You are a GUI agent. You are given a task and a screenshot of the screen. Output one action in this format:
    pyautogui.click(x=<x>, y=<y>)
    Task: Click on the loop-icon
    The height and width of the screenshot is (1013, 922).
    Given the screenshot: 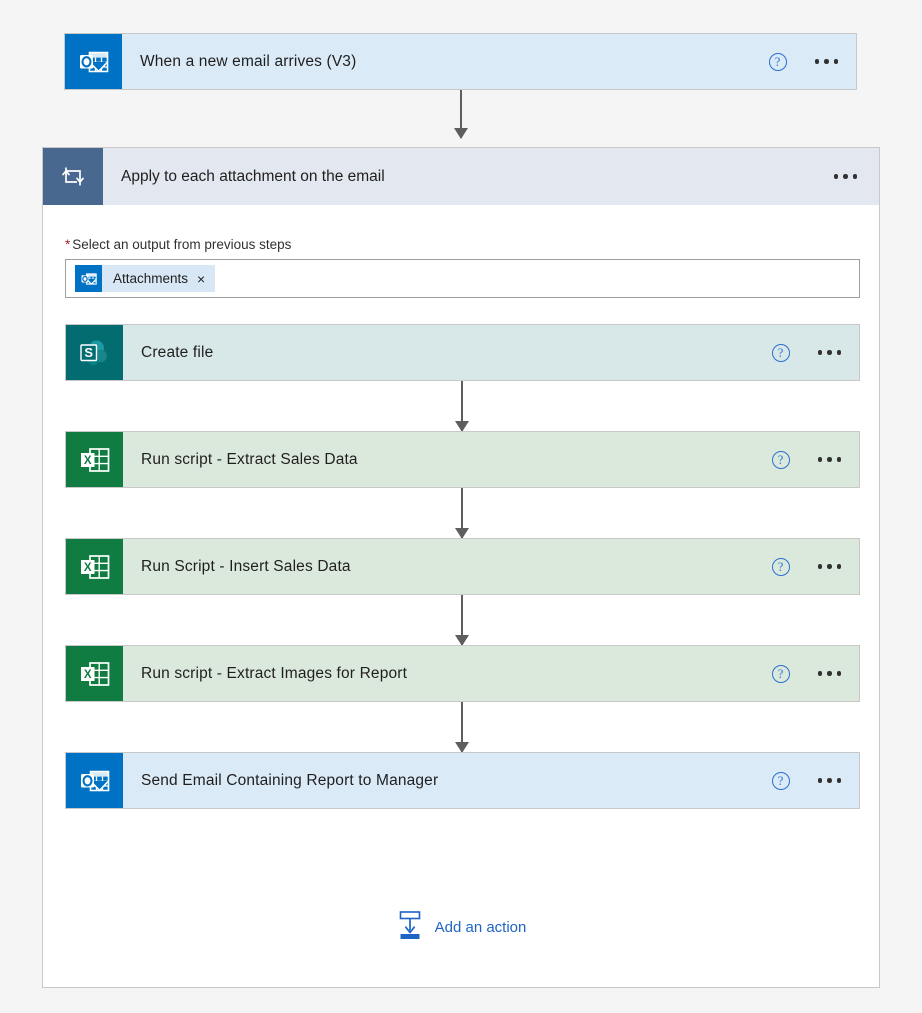 What is the action you would take?
    pyautogui.click(x=73, y=176)
    